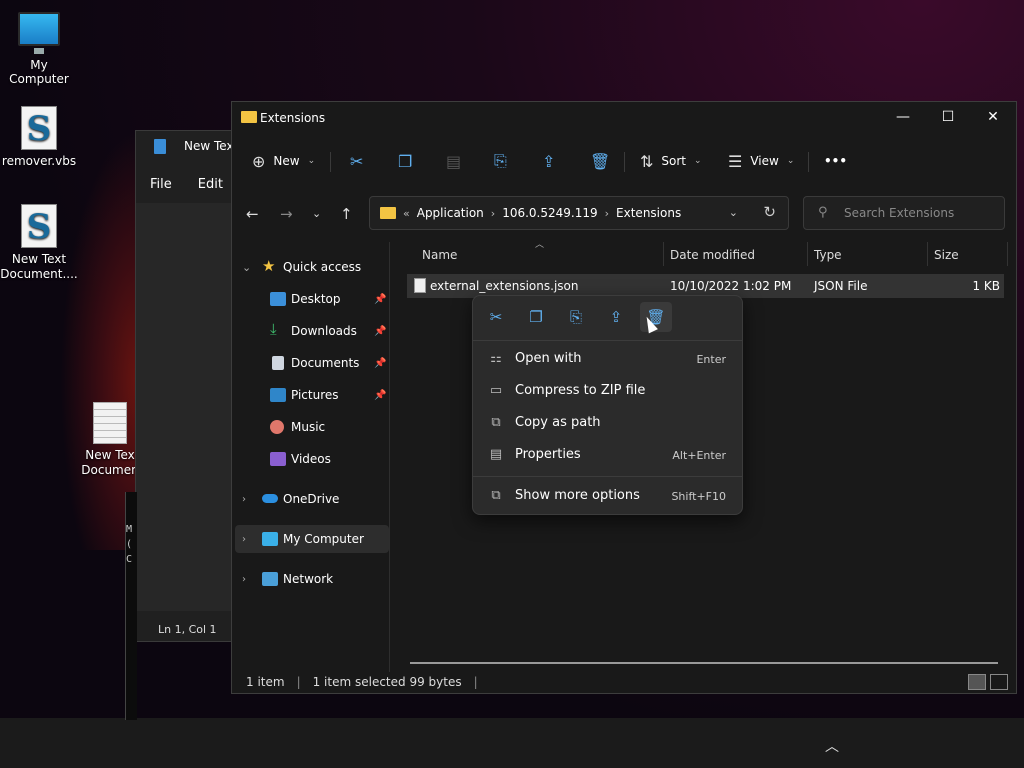 Image resolution: width=1024 pixels, height=768 pixels. Describe the element at coordinates (309, 459) in the screenshot. I see `sidebar-item-videos: Videos` at that location.